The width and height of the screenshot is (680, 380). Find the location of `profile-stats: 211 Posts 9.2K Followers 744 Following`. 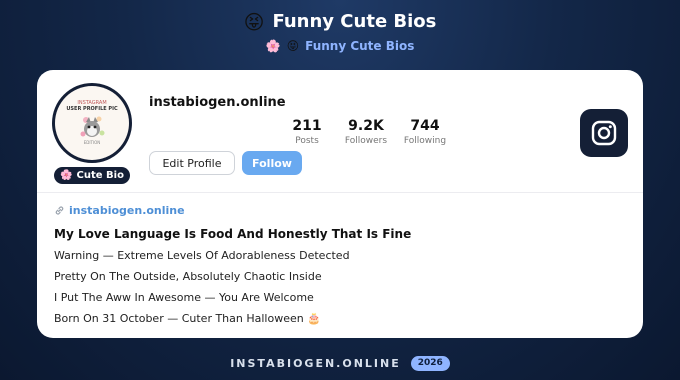

profile-stats: 211 Posts 9.2K Followers 744 Following is located at coordinates (366, 132).